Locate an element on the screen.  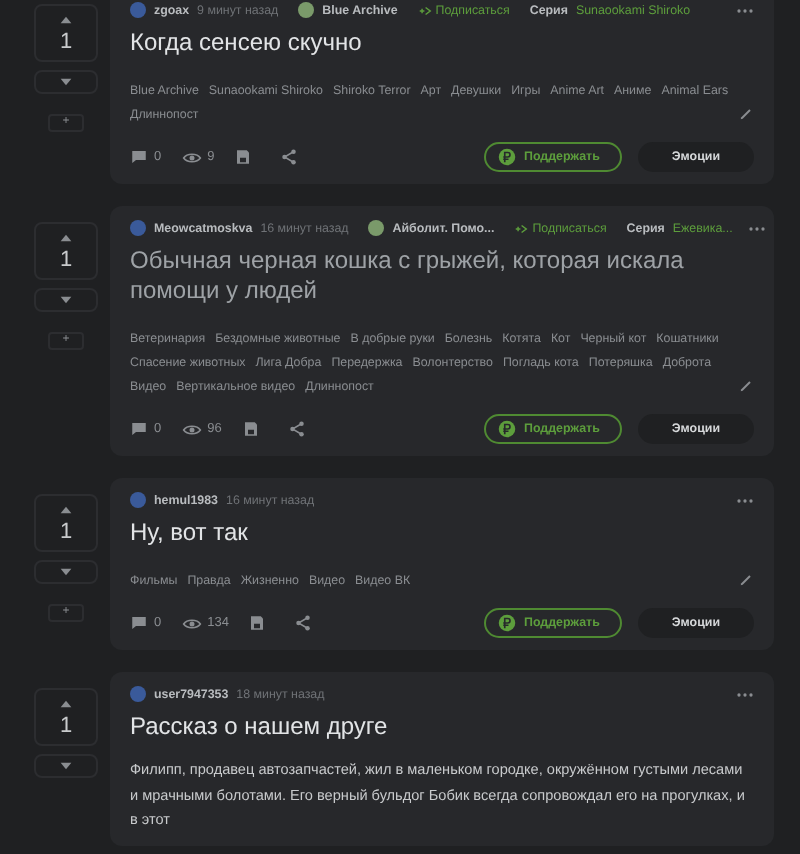
post-title: Рассказ о нашем друге is located at coordinates (442, 727).